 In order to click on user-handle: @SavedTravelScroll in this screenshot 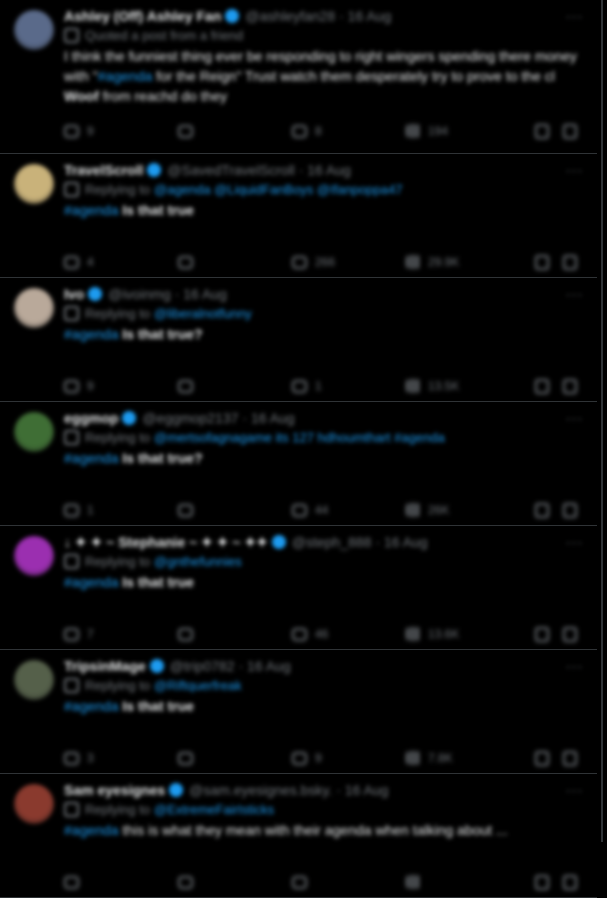, I will do `click(230, 170)`.